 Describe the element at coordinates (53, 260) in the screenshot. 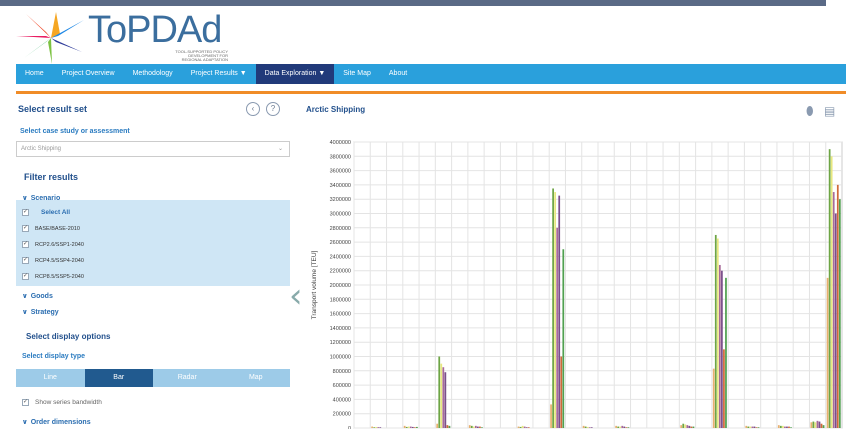

I see `scenario-row-2: ✓ RCP4.5/SSP4-2040` at that location.